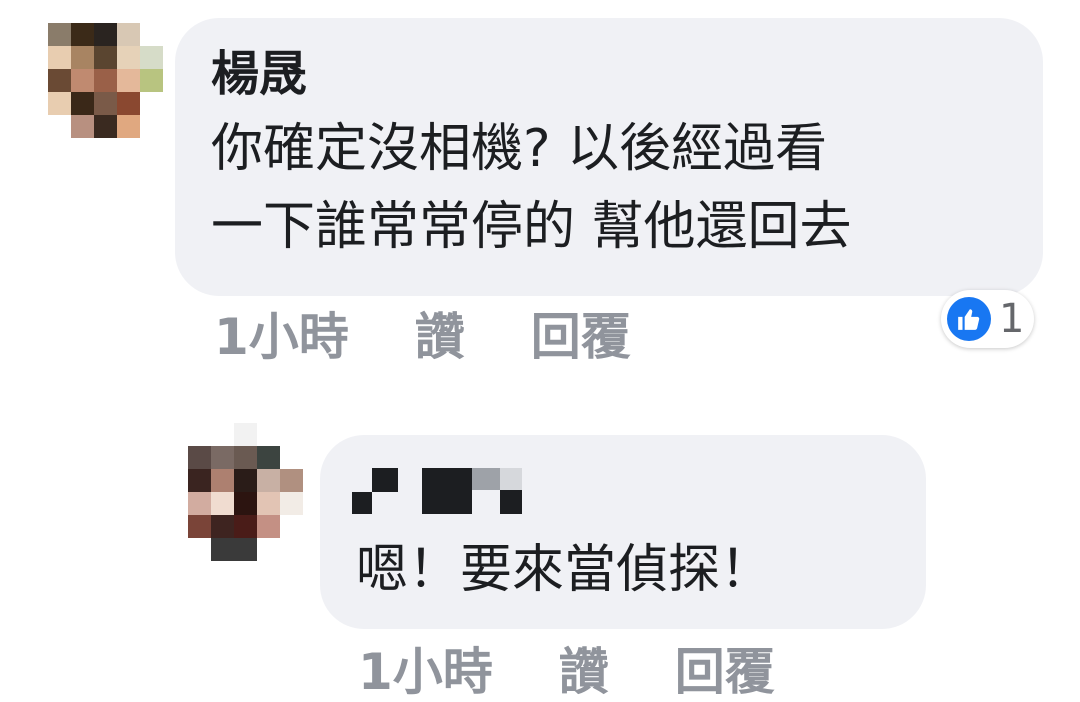  What do you see at coordinates (1012, 319) in the screenshot?
I see `reaction-count: 1` at bounding box center [1012, 319].